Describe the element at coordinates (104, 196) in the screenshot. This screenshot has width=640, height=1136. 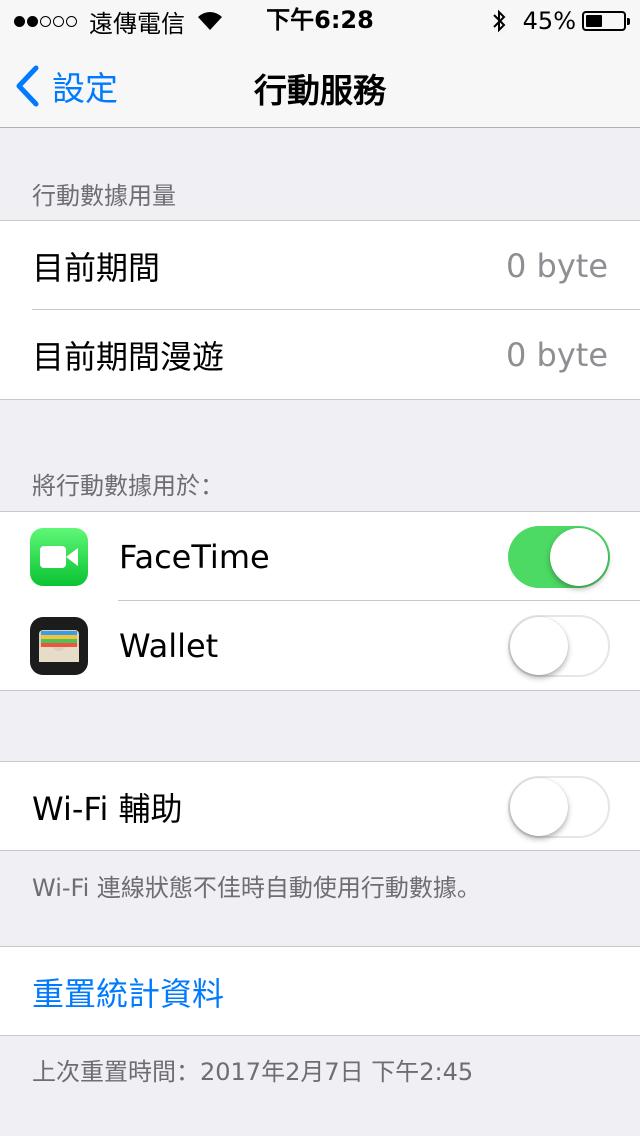
I see `usage-section-header: 行動數據用量` at that location.